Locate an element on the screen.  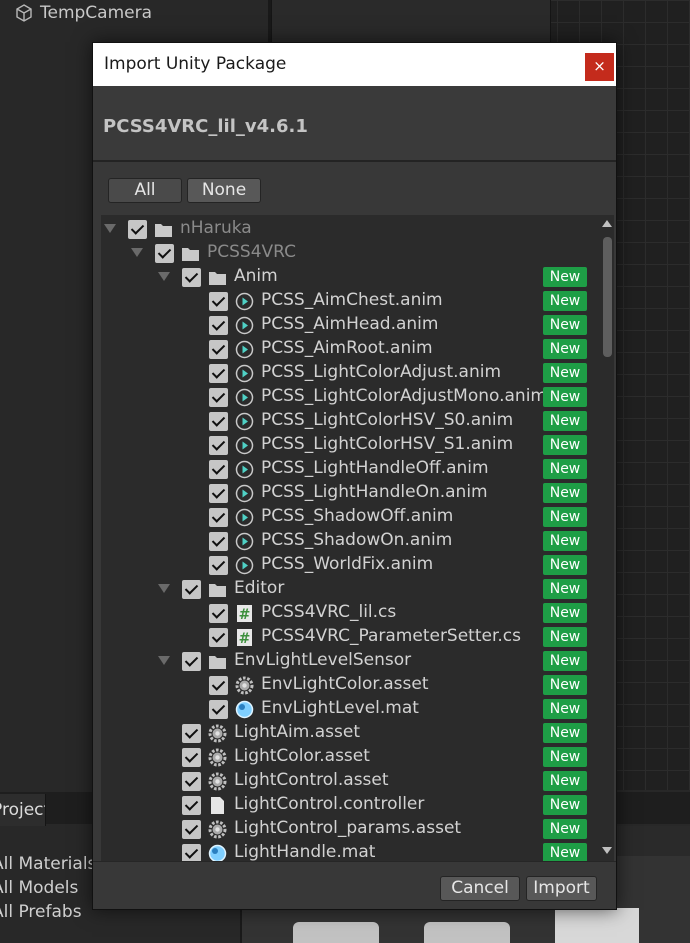
tree-row: PCSS_LightColorAdjust.anim New is located at coordinates (351, 373).